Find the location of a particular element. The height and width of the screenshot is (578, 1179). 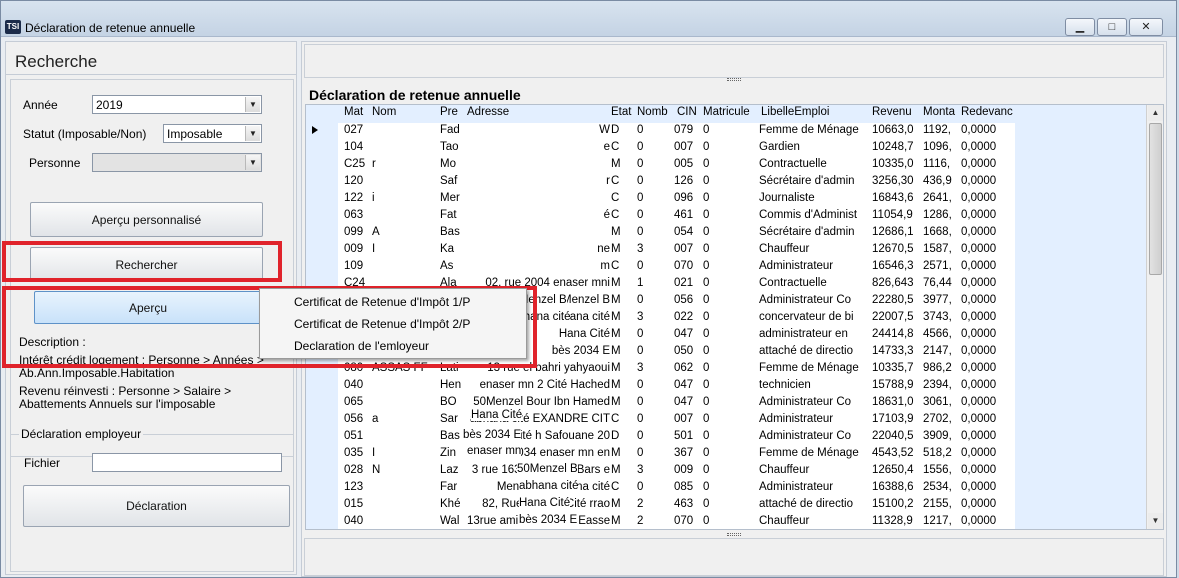

table-cell: 1286, is located at coordinates (937, 215).